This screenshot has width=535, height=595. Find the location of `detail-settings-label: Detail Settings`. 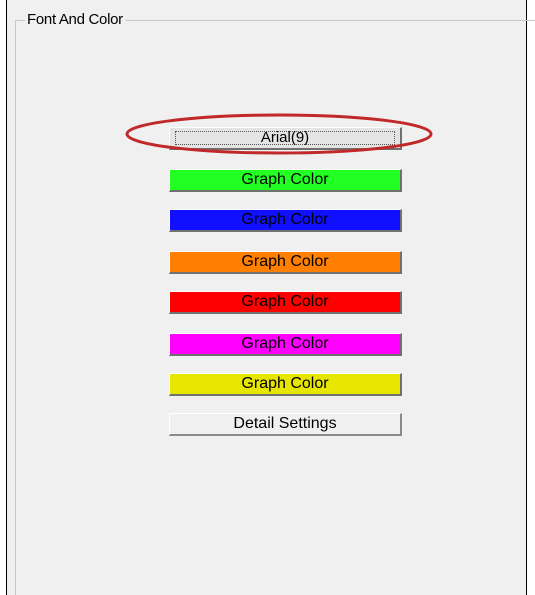

detail-settings-label: Detail Settings is located at coordinates (285, 423).